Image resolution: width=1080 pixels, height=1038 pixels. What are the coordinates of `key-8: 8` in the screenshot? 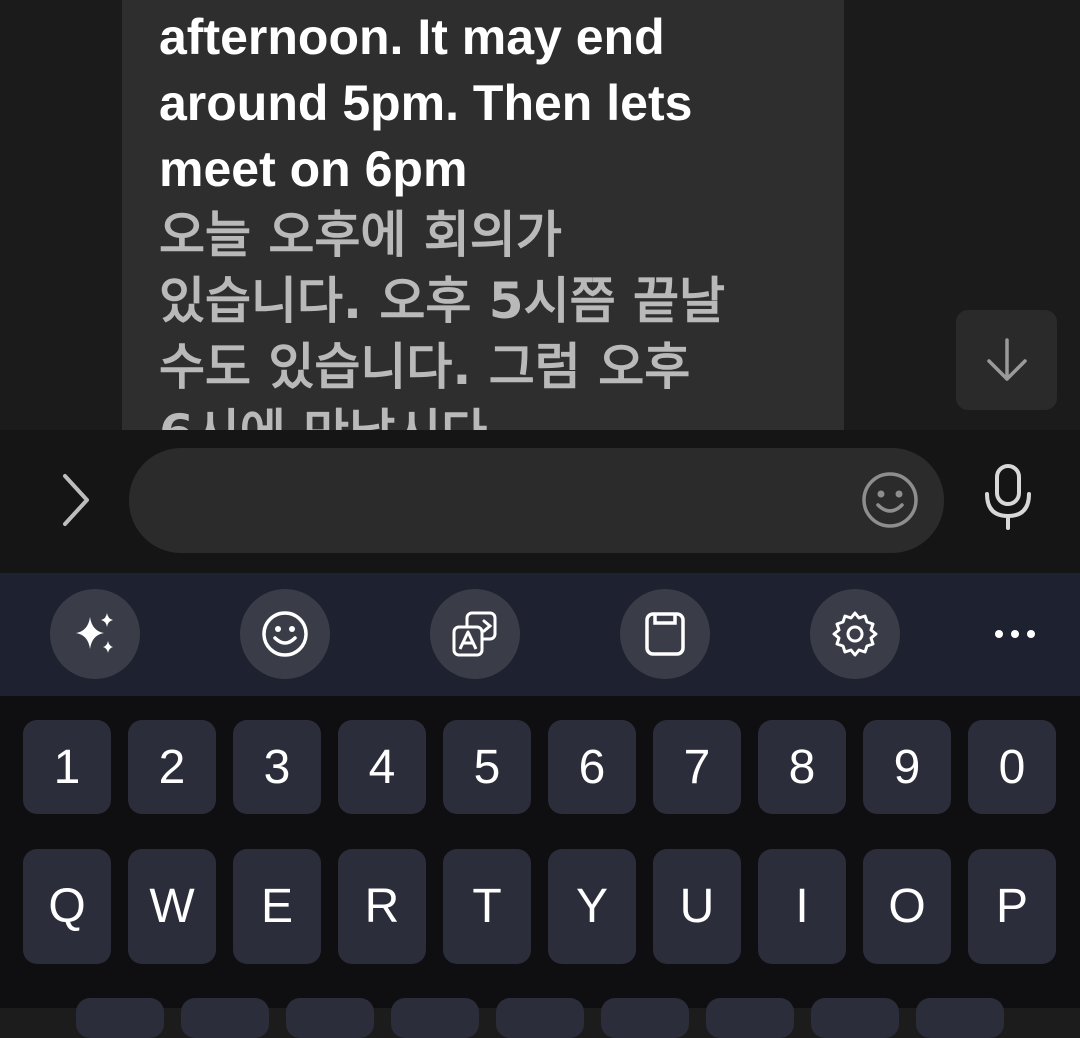 It's located at (802, 767).